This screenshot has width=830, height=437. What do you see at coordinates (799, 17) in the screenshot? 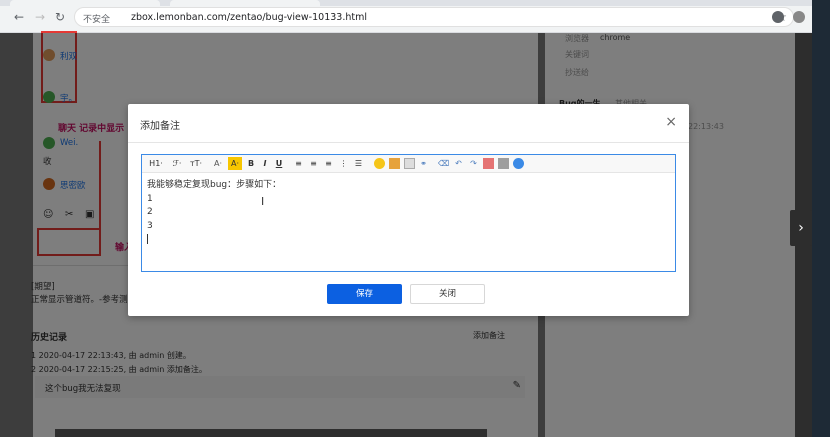
I see `profile-avatar` at bounding box center [799, 17].